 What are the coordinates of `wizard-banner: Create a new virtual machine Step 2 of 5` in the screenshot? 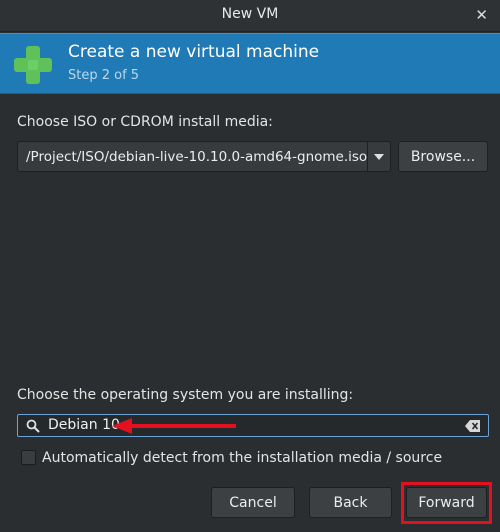 It's located at (250, 63).